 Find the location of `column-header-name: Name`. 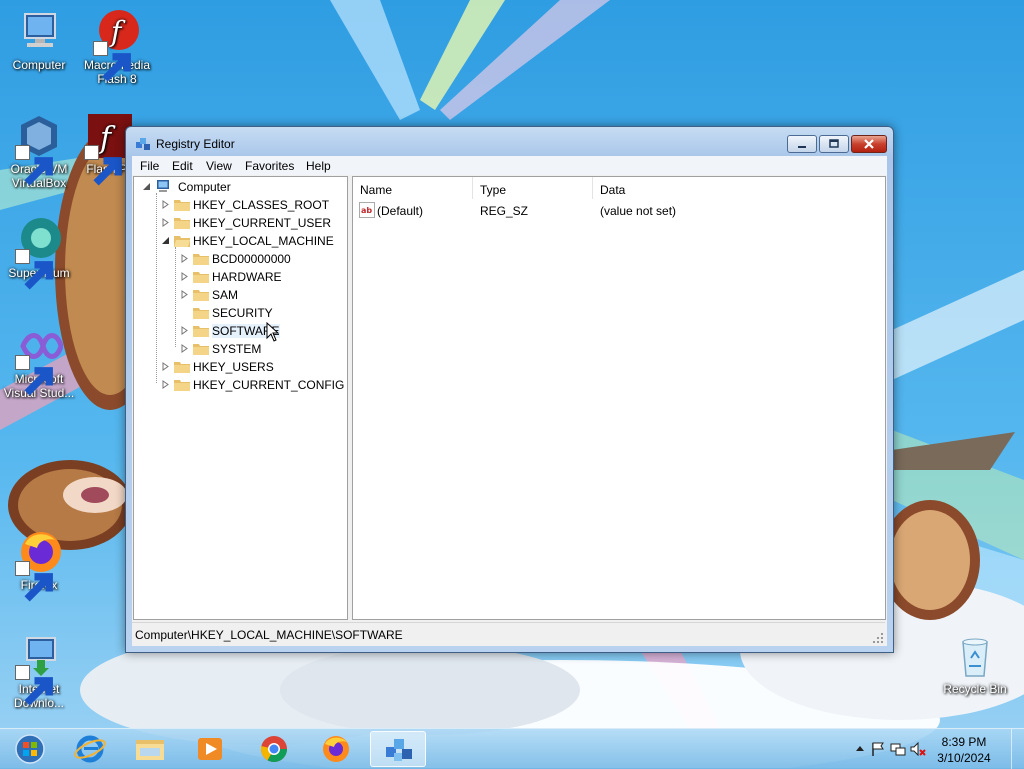

column-header-name: Name is located at coordinates (413, 188).